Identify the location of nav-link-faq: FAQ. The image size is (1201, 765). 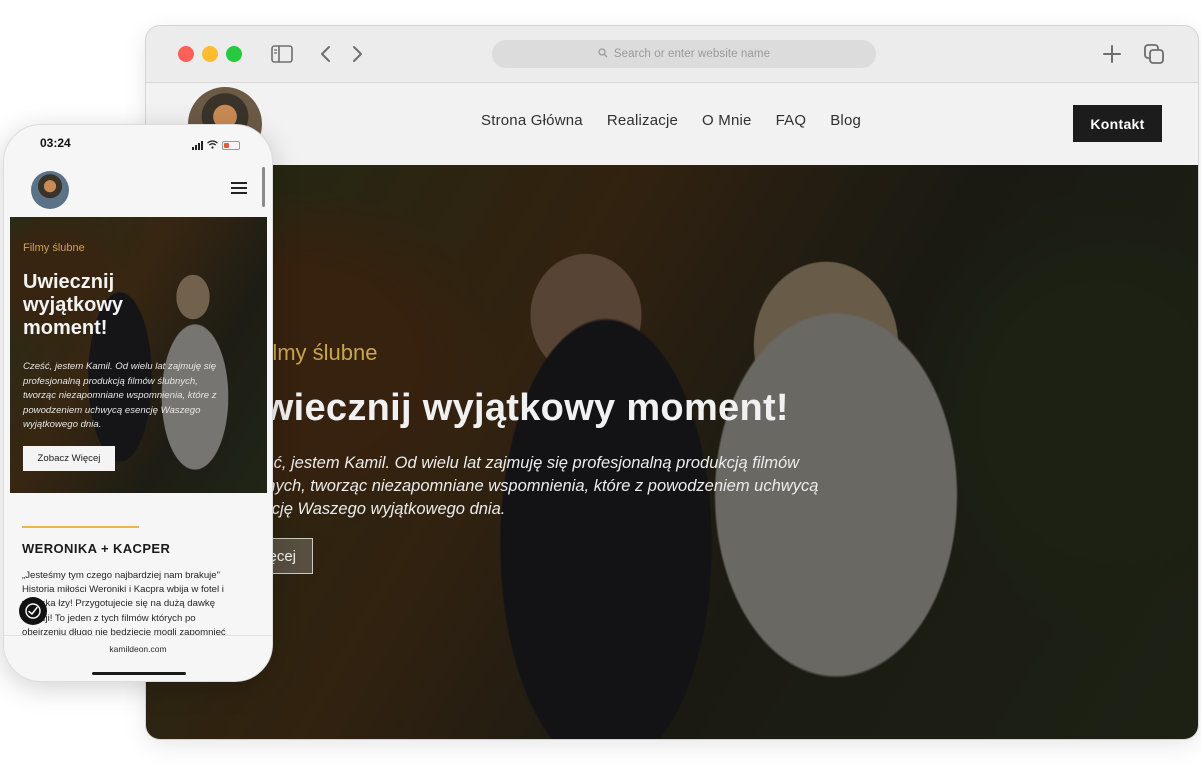
(791, 120).